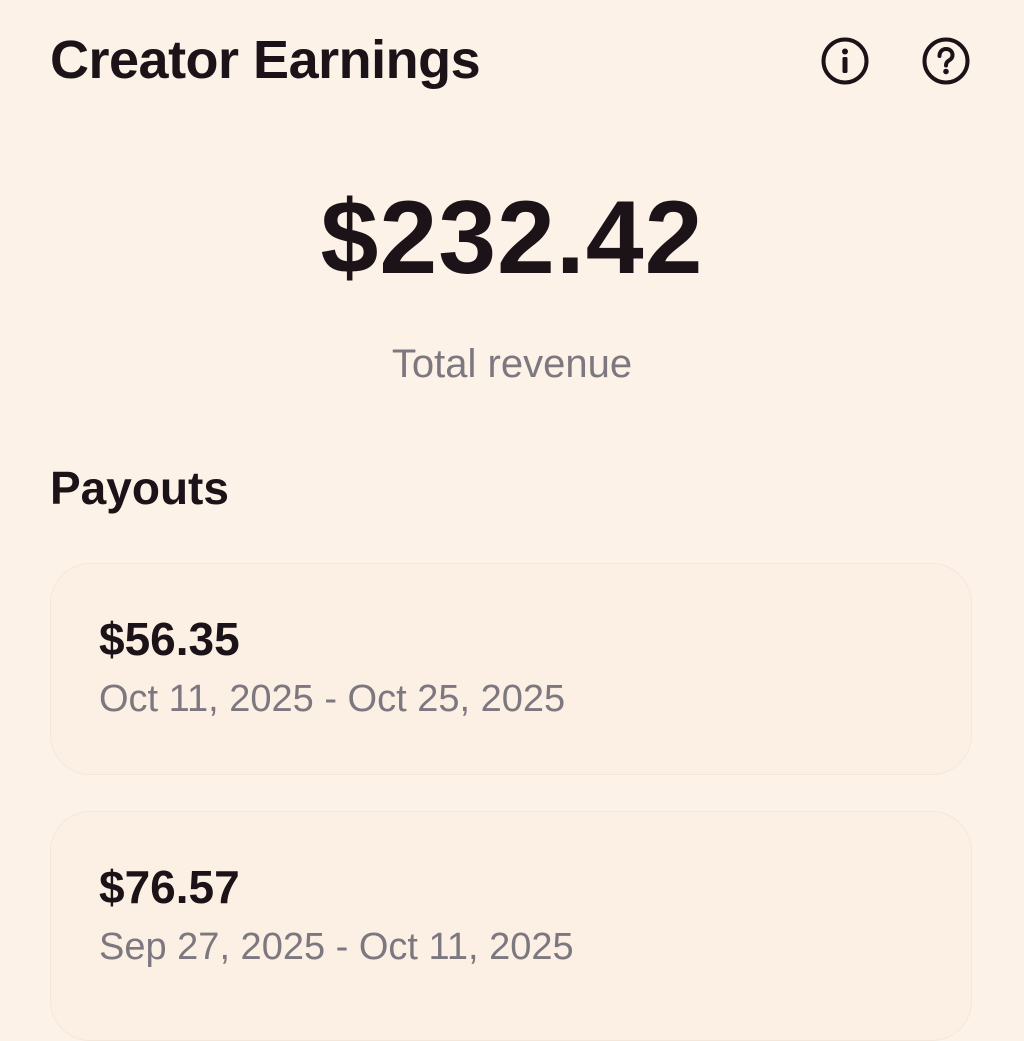 The width and height of the screenshot is (1024, 1041). Describe the element at coordinates (512, 364) in the screenshot. I see `total-revenue-label: Total revenue` at that location.